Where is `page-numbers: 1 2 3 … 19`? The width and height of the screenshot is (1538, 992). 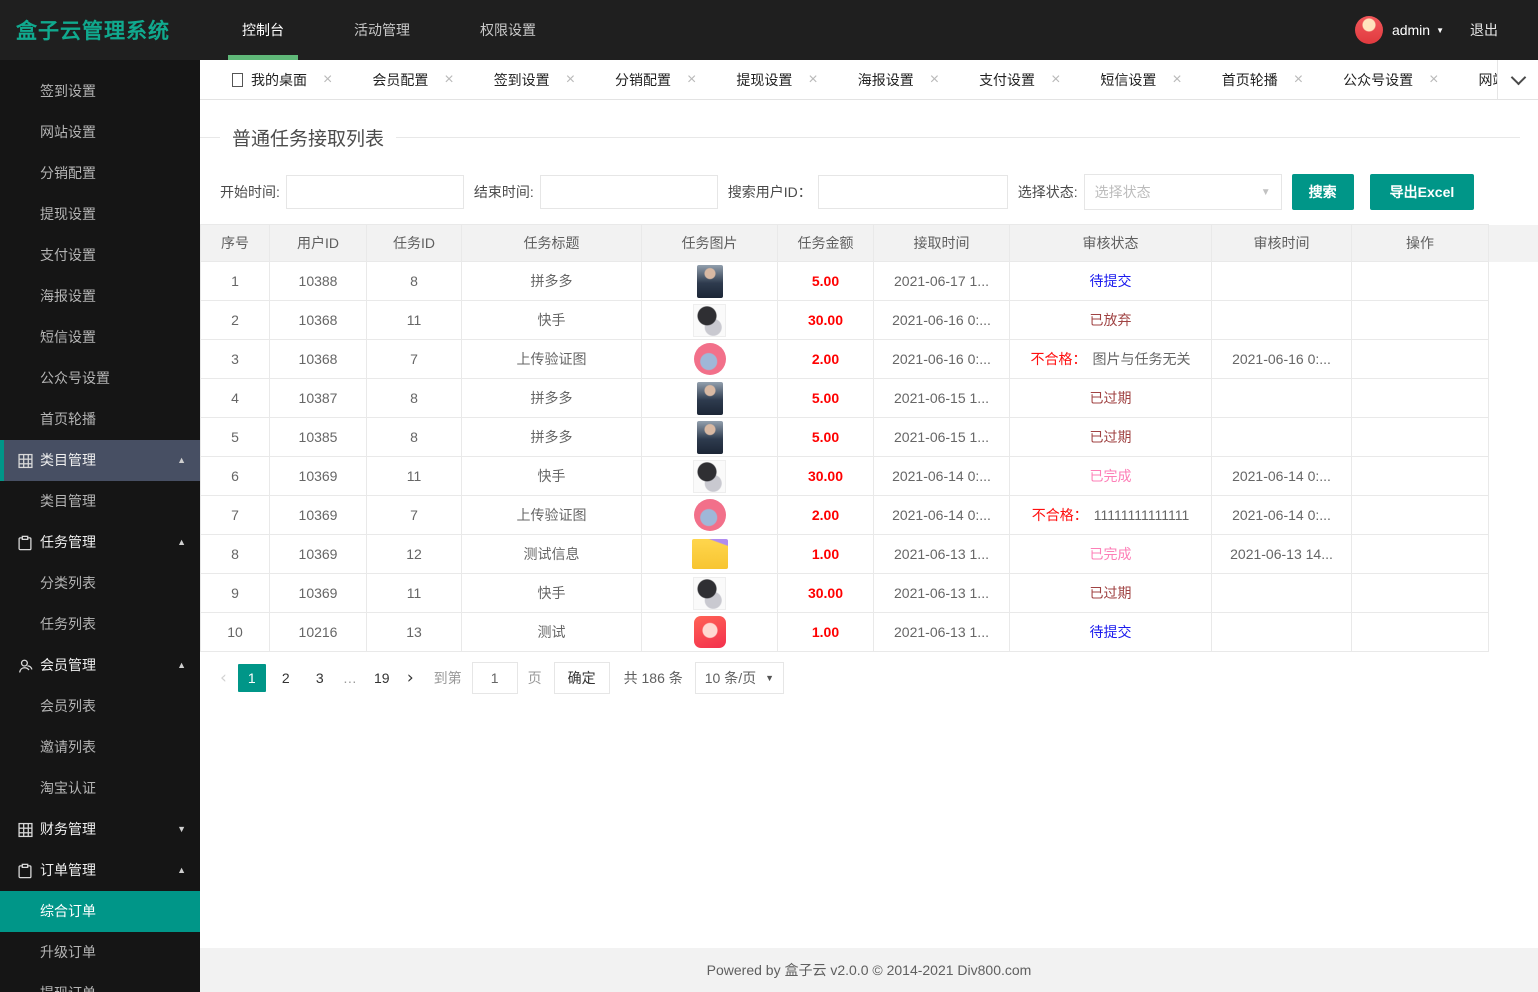
page-numbers: 1 2 3 … 19 is located at coordinates (317, 678).